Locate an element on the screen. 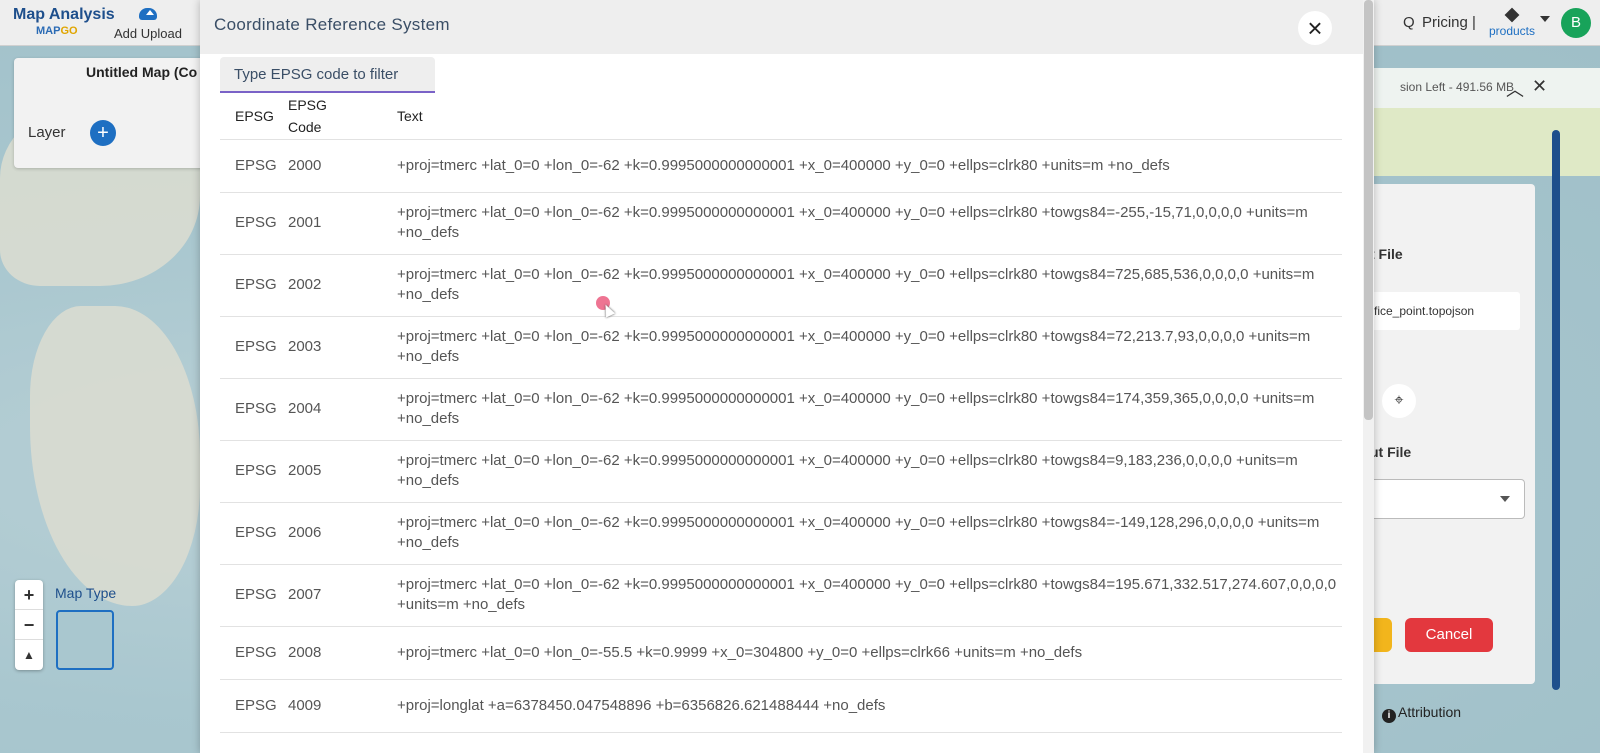 The image size is (1600, 753). scrollbar-thumb is located at coordinates (1368, 210).